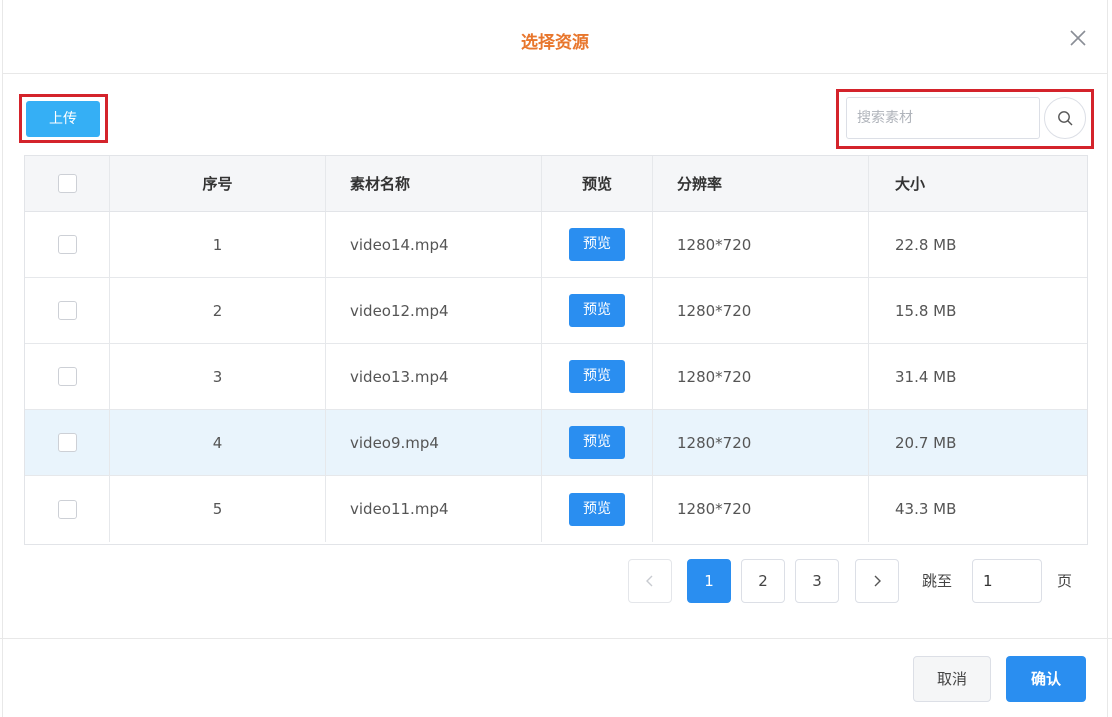 This screenshot has width=1112, height=717. I want to click on table-row: 3 video13.mp4 预览 1280*720 31.4 MB, so click(556, 377).